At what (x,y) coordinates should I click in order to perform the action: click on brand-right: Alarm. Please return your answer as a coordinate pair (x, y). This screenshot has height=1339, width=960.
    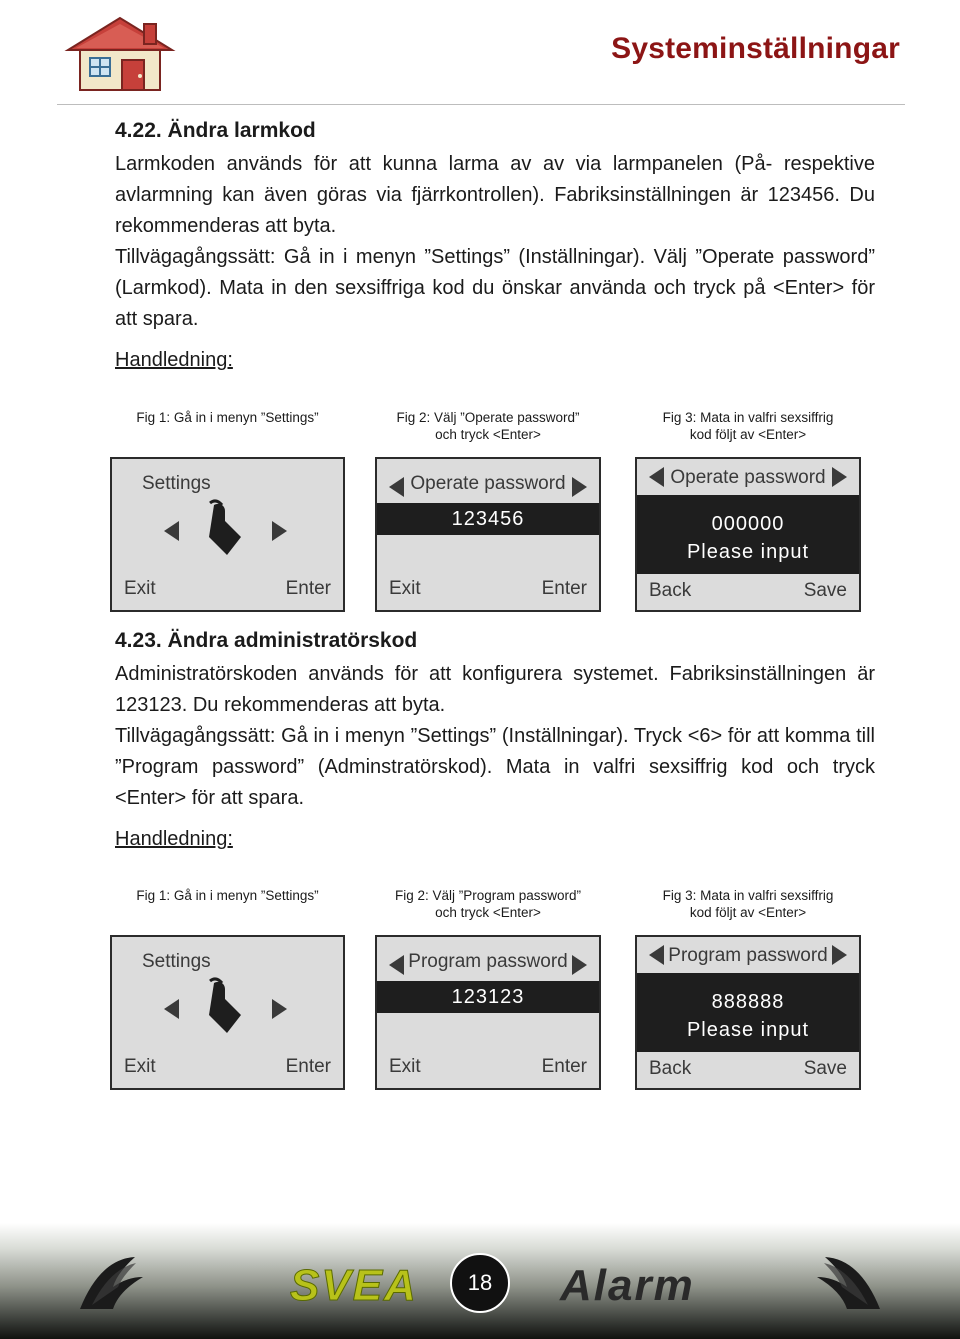
    Looking at the image, I should click on (627, 1285).